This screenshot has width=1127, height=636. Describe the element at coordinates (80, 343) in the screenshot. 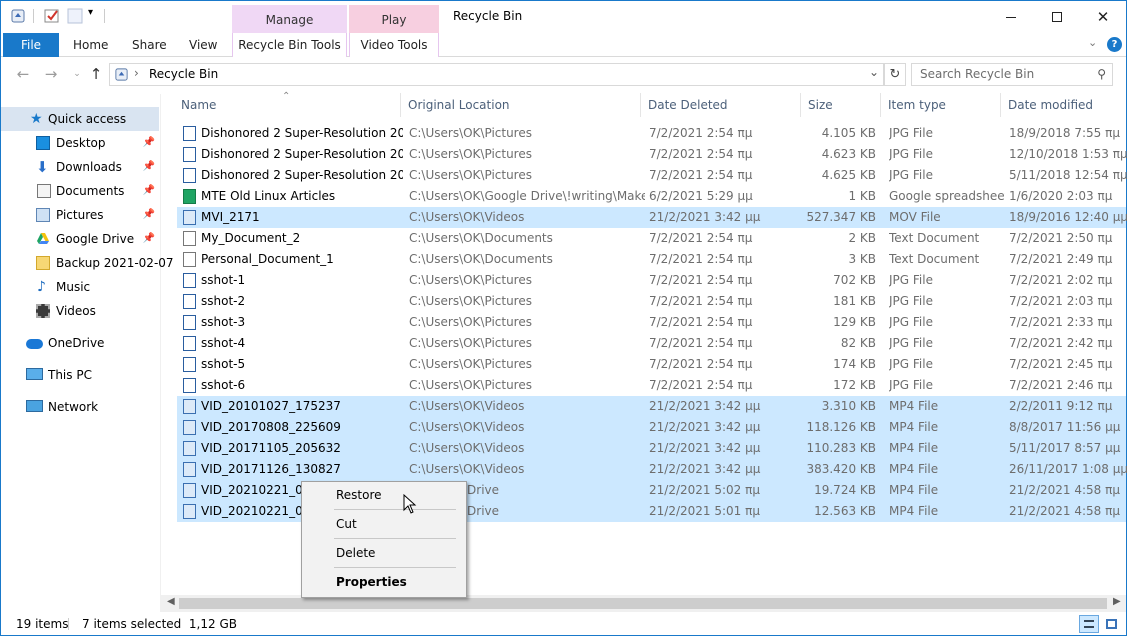

I see `sidebar-item-onedrive: OneDrive` at that location.